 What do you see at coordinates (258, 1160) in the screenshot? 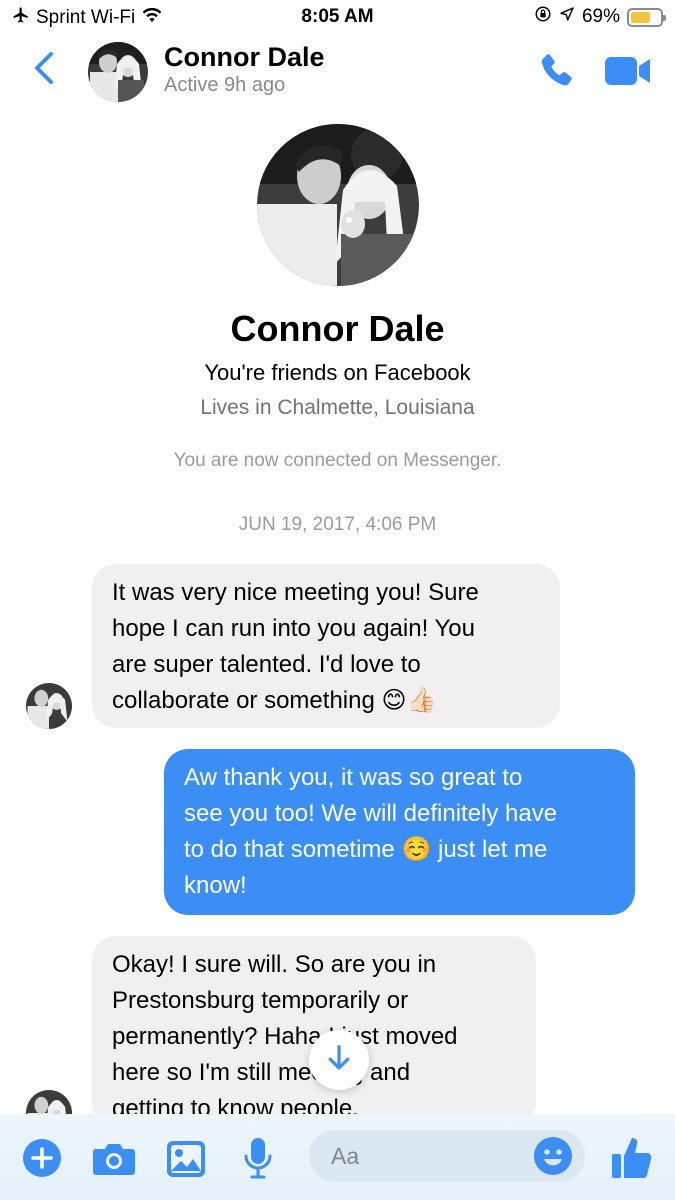
I see `microphone-icon` at bounding box center [258, 1160].